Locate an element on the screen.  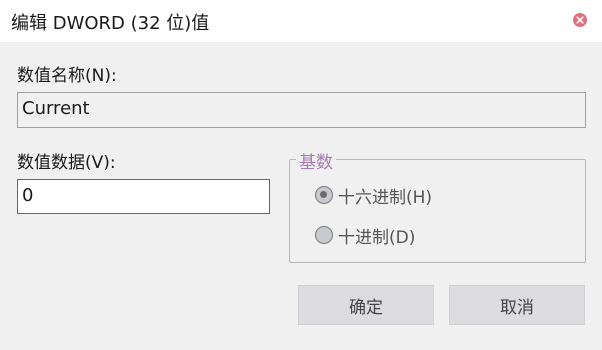
radio-hex-button is located at coordinates (324, 195).